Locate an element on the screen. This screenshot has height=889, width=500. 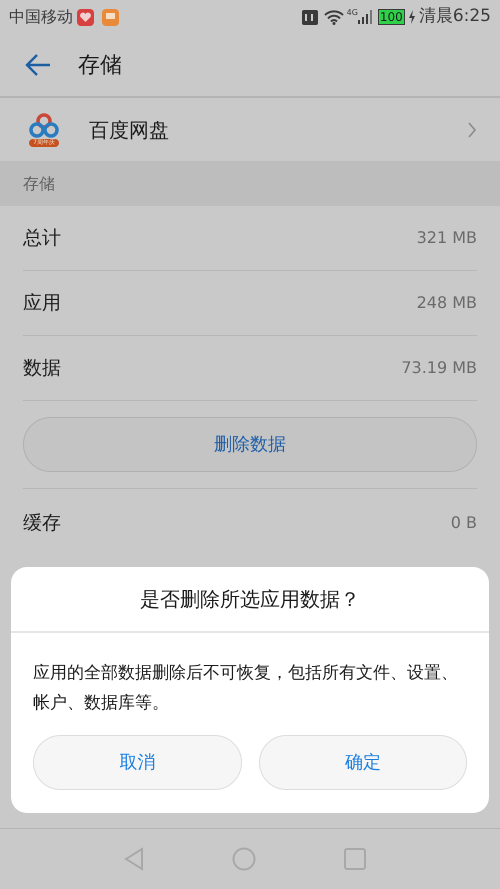
network-type: 4G is located at coordinates (352, 13).